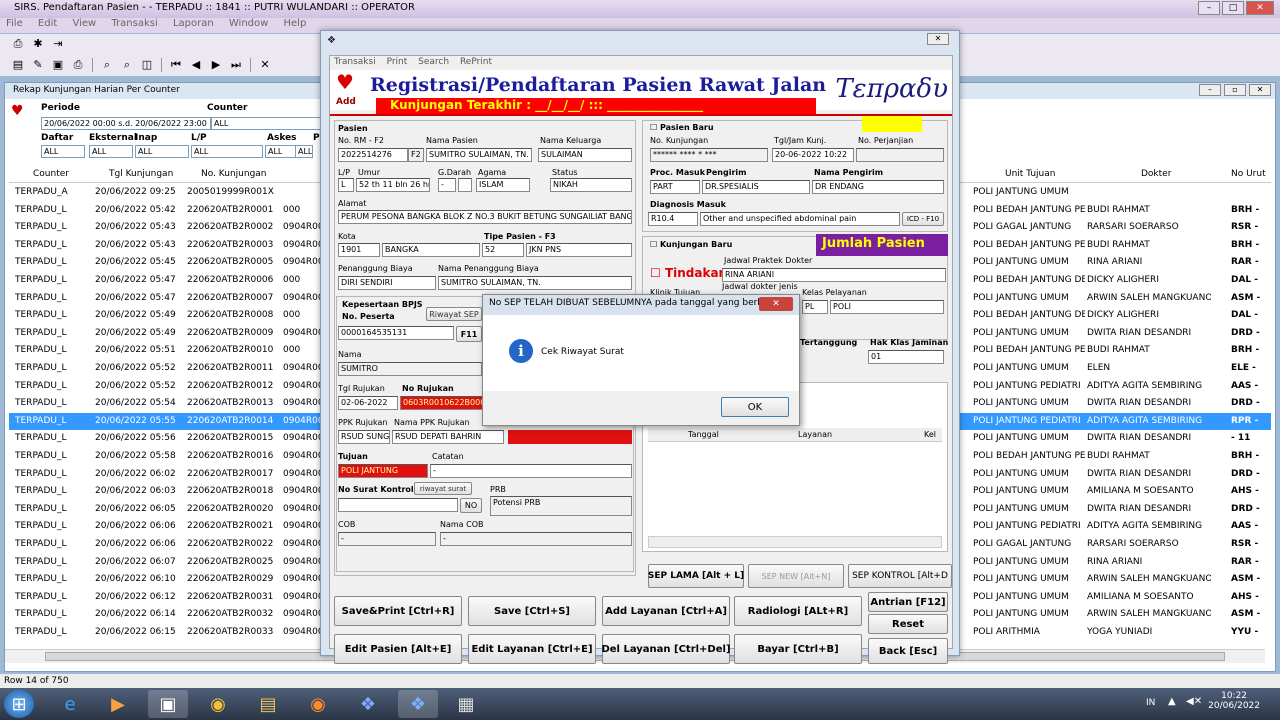  Describe the element at coordinates (675, 187) in the screenshot. I see `proc-select: PART` at that location.